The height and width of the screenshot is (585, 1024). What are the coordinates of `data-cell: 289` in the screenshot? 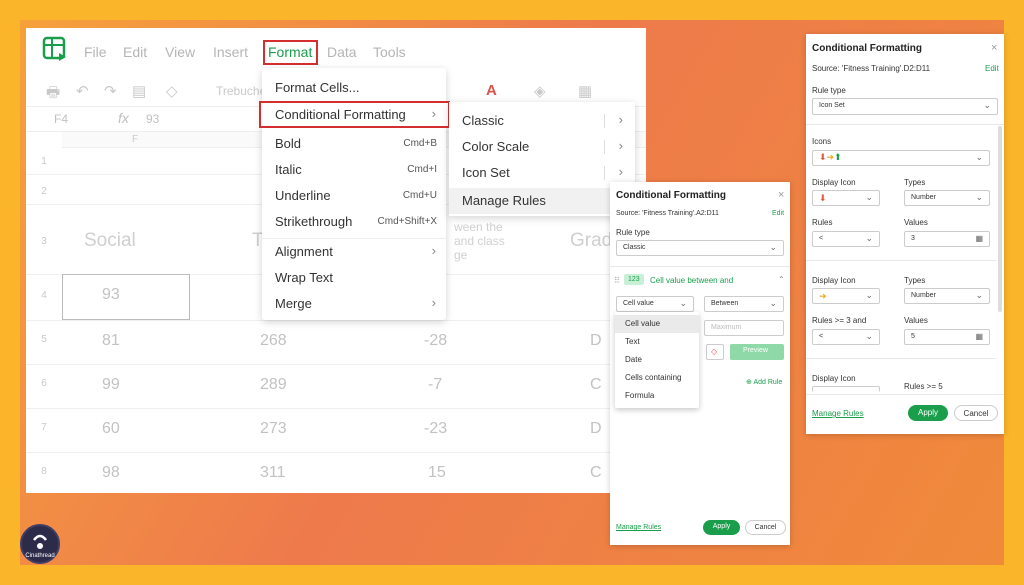 It's located at (273, 385).